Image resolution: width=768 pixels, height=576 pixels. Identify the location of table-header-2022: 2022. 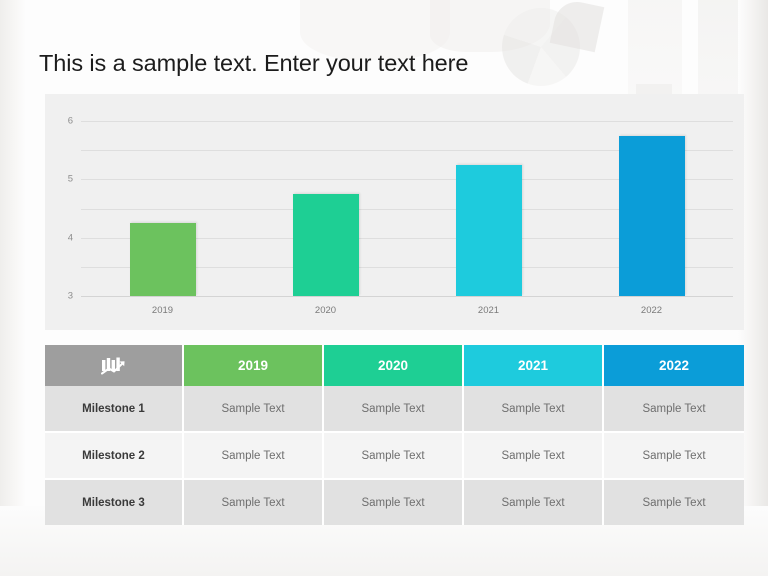
(674, 365).